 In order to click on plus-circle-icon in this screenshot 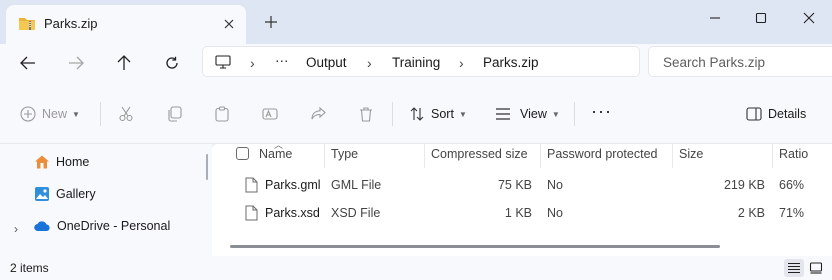, I will do `click(28, 114)`.